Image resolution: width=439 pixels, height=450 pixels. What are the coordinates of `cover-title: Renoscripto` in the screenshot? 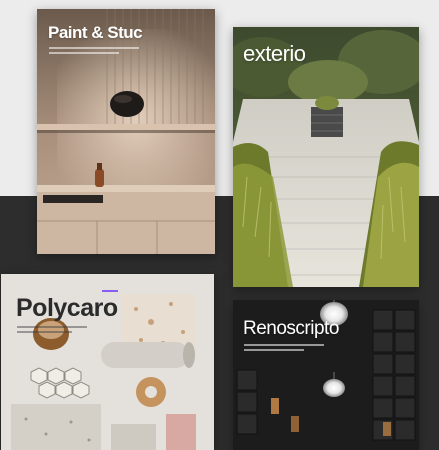 It's located at (291, 328).